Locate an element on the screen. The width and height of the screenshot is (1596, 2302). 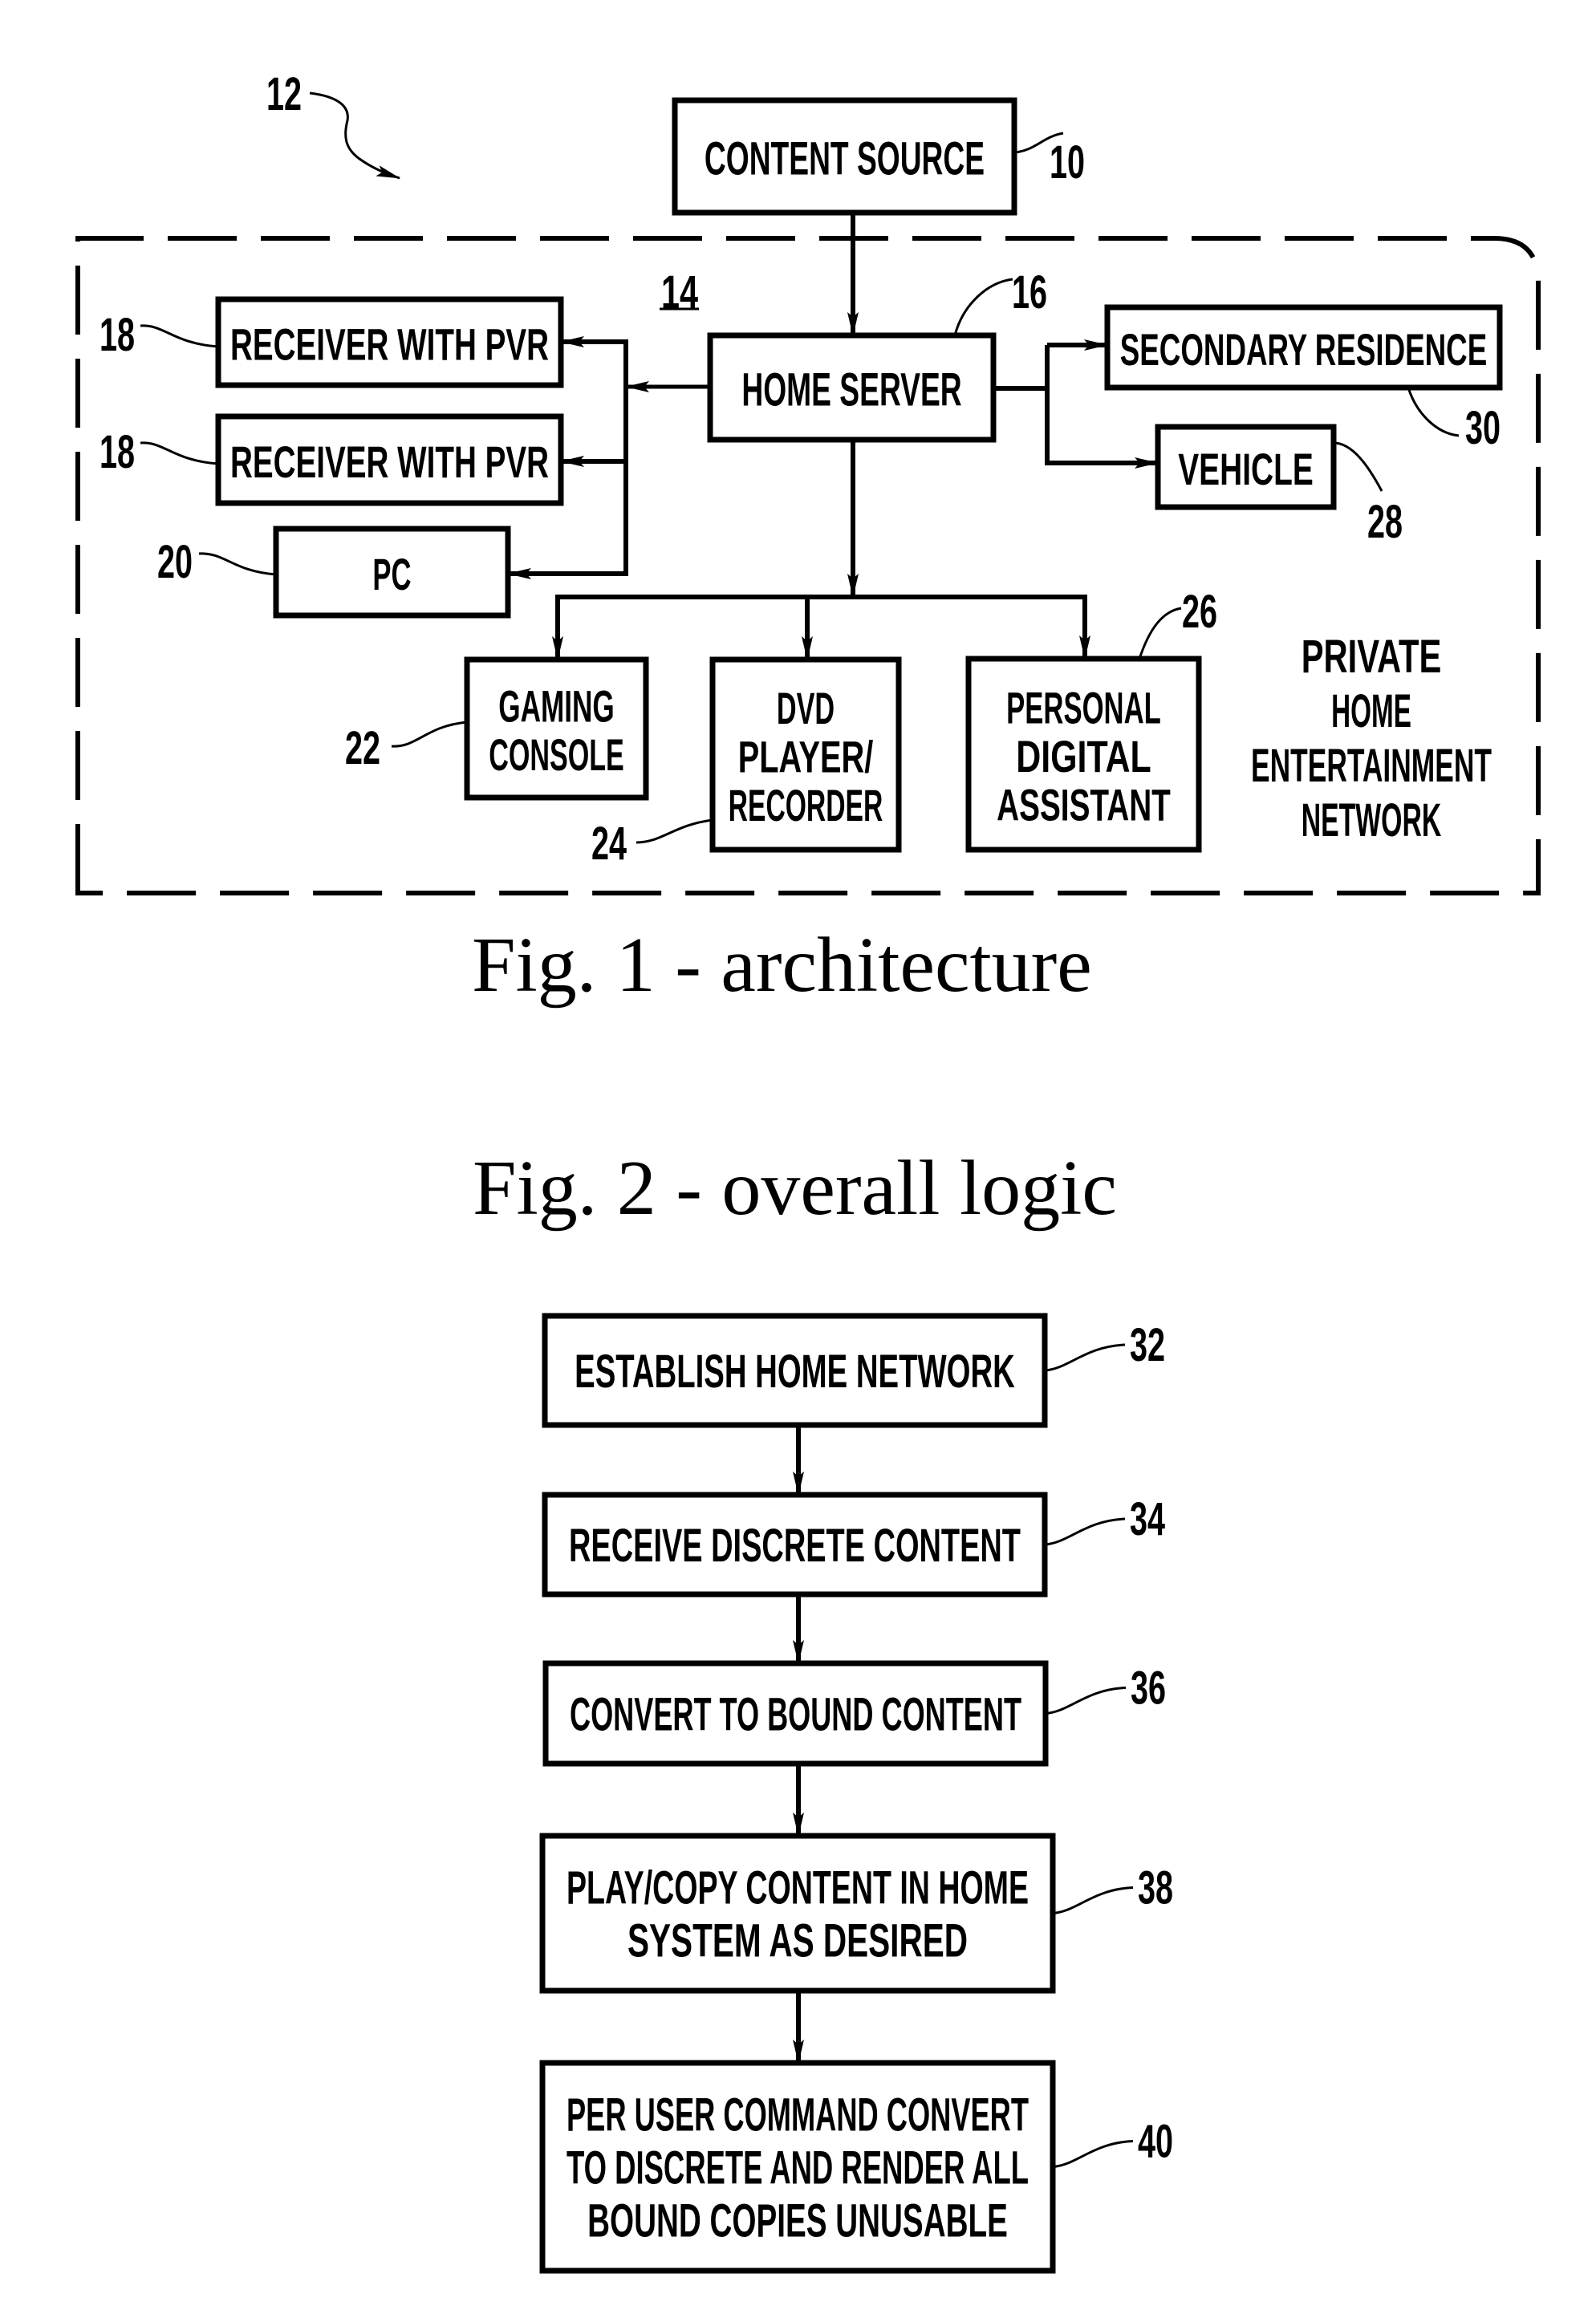
ref-label-28: 28 is located at coordinates (1385, 522).